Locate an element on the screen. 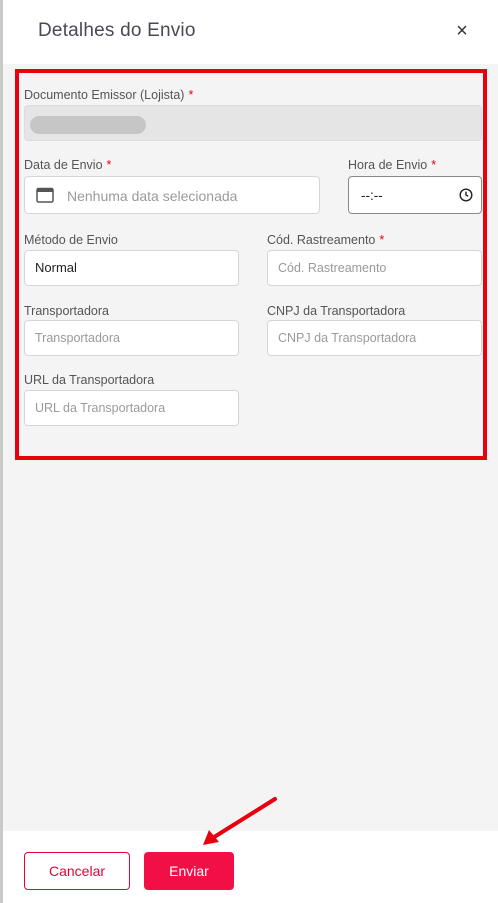 Image resolution: width=498 pixels, height=903 pixels. emissor-label: Documento Emissor (Lojista) * is located at coordinates (109, 95).